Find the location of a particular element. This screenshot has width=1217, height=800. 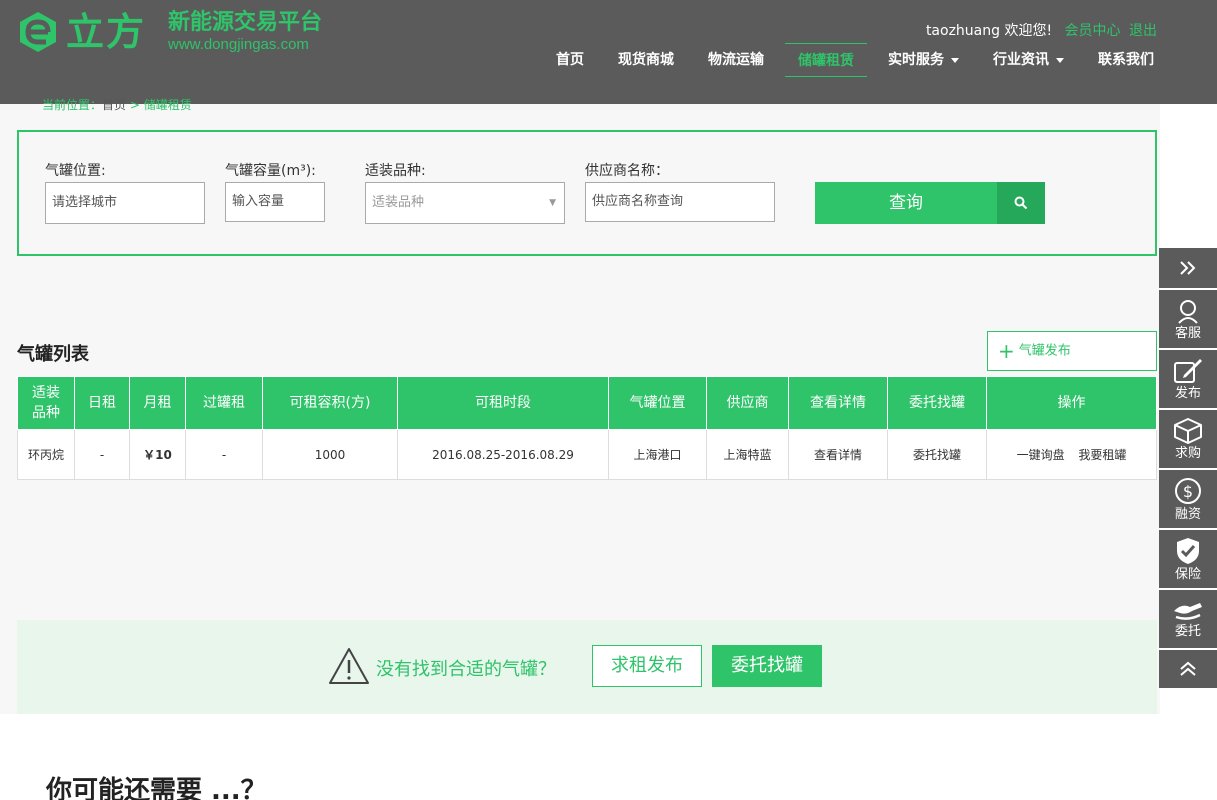

nav-item-tank-rental: 储罐租赁 is located at coordinates (826, 60).